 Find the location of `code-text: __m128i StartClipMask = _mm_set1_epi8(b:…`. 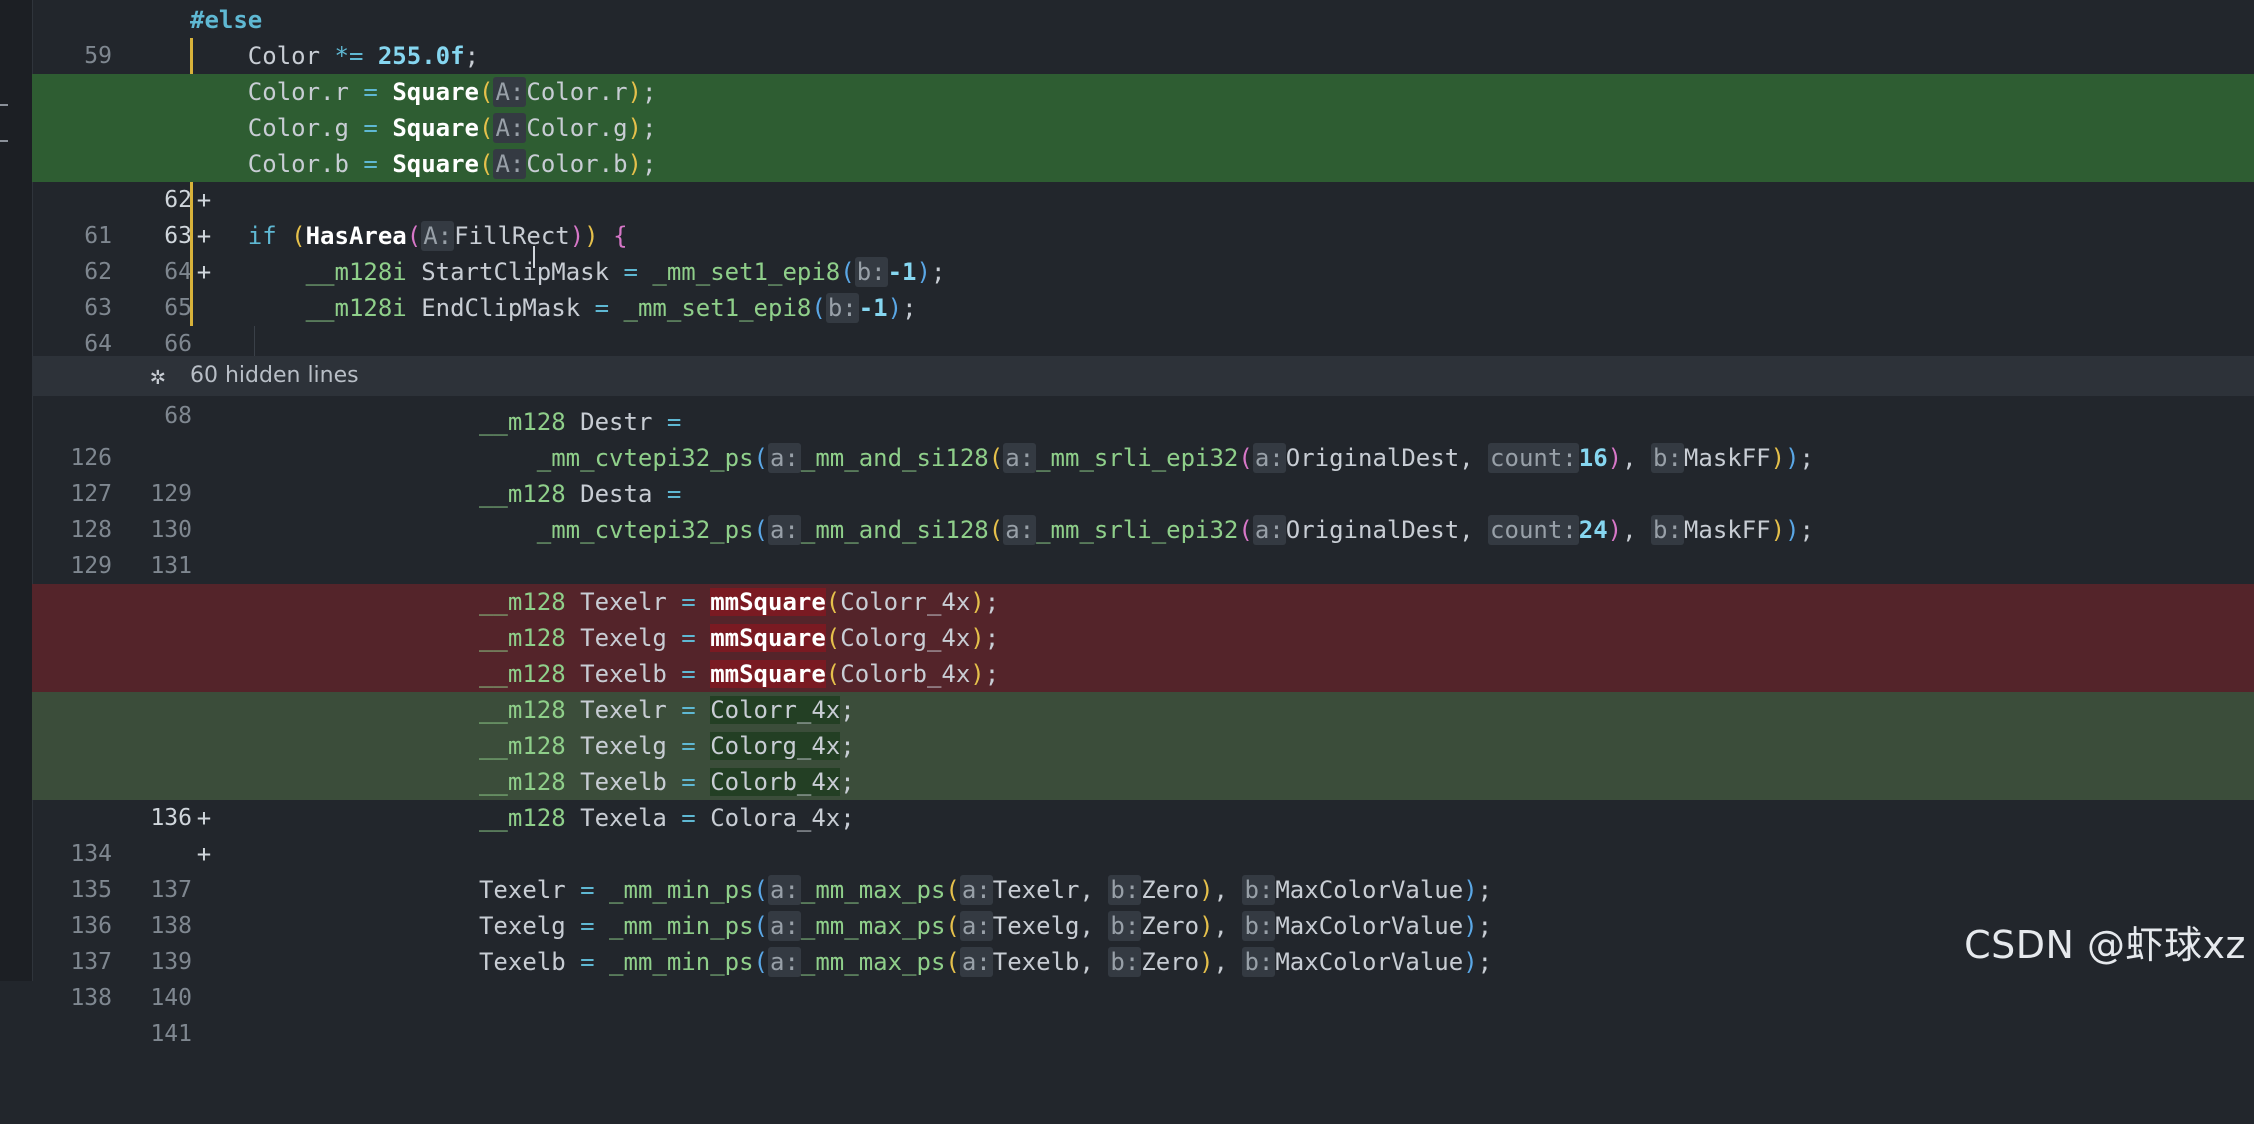

code-text: __m128i StartClipMask = _mm_set1_epi8(b:… is located at coordinates (625, 272).